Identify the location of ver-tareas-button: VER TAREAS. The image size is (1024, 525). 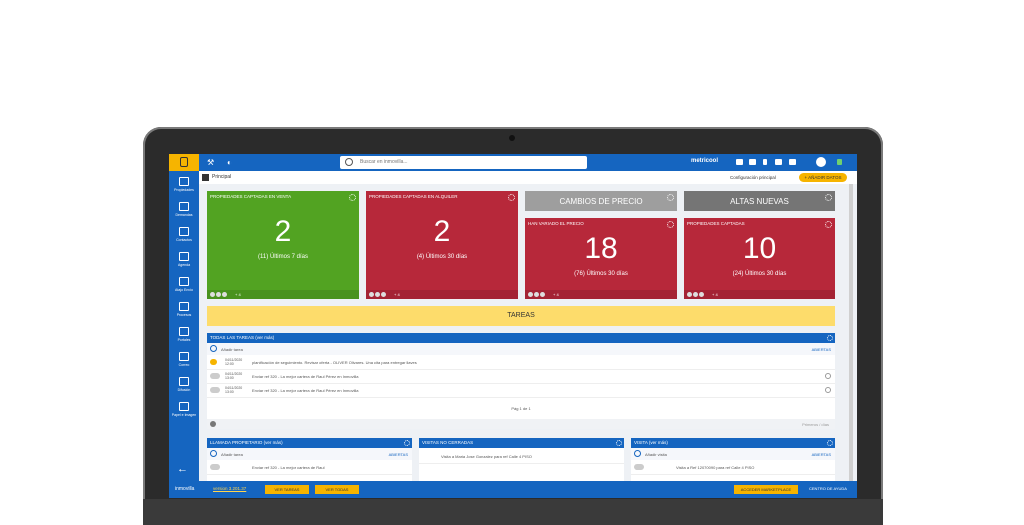
(287, 489).